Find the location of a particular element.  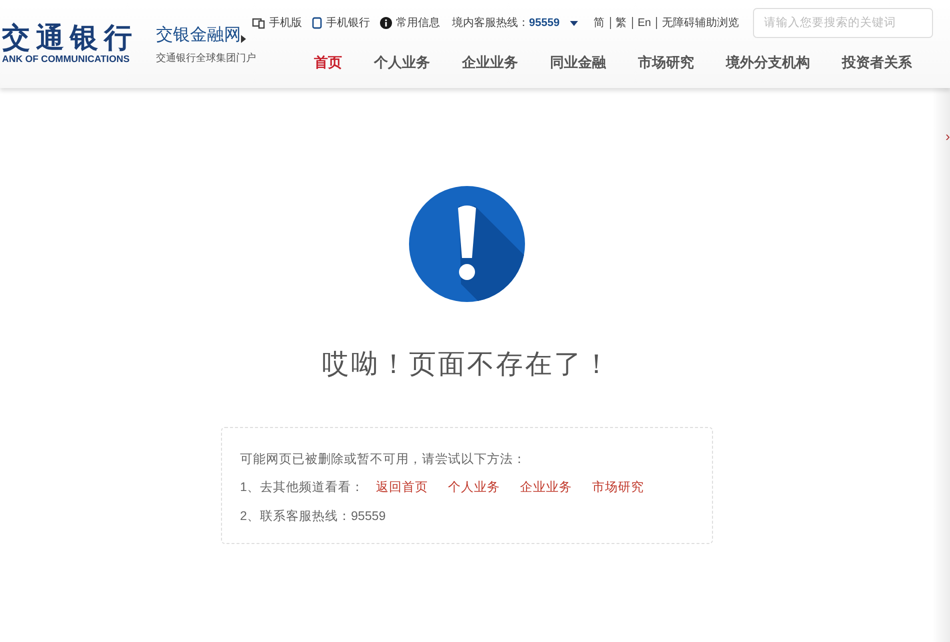

dropdown-icon is located at coordinates (574, 23).